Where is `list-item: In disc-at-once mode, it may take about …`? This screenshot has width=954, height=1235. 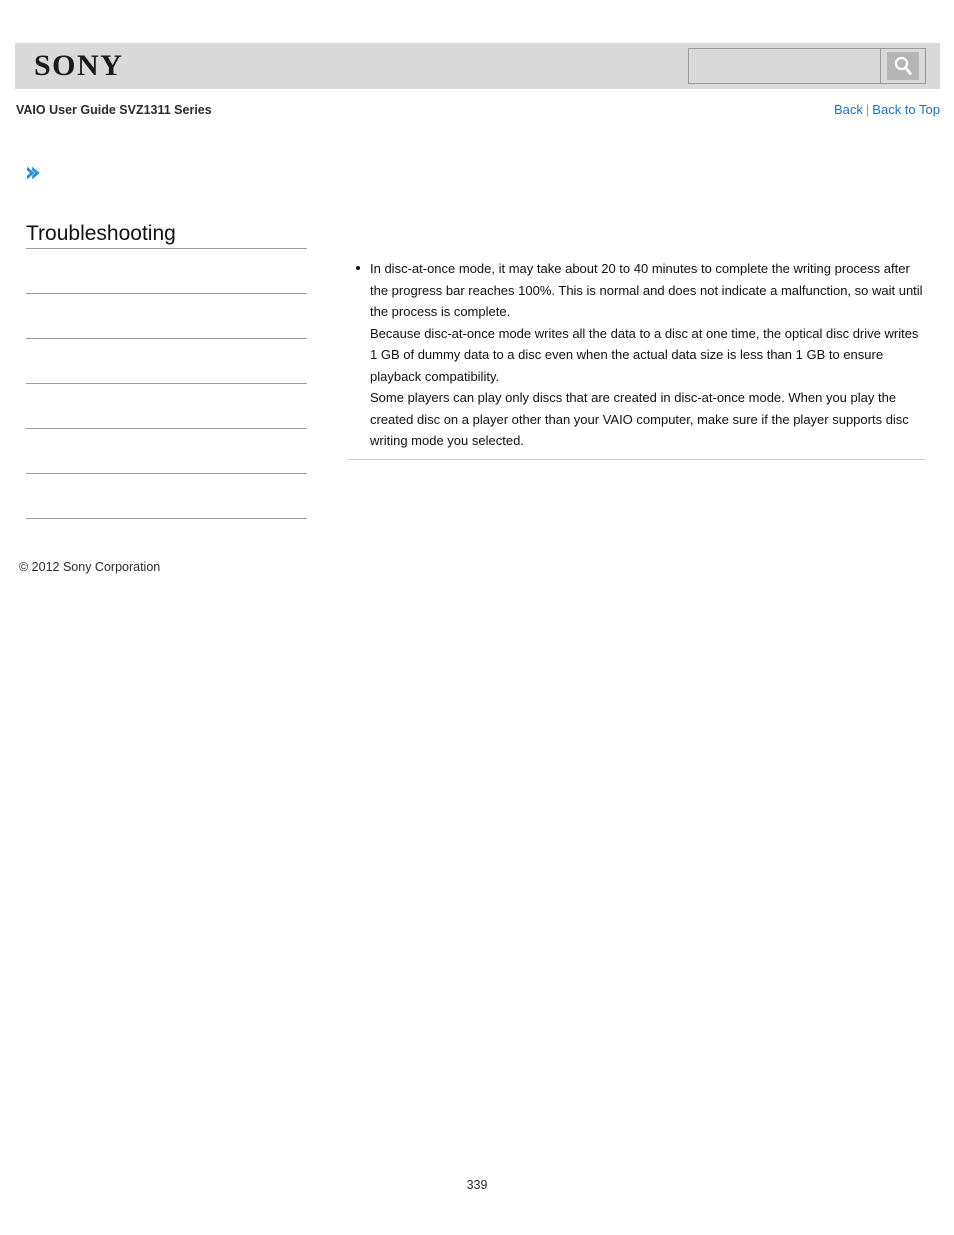 list-item: In disc-at-once mode, it may take about … is located at coordinates (641, 355).